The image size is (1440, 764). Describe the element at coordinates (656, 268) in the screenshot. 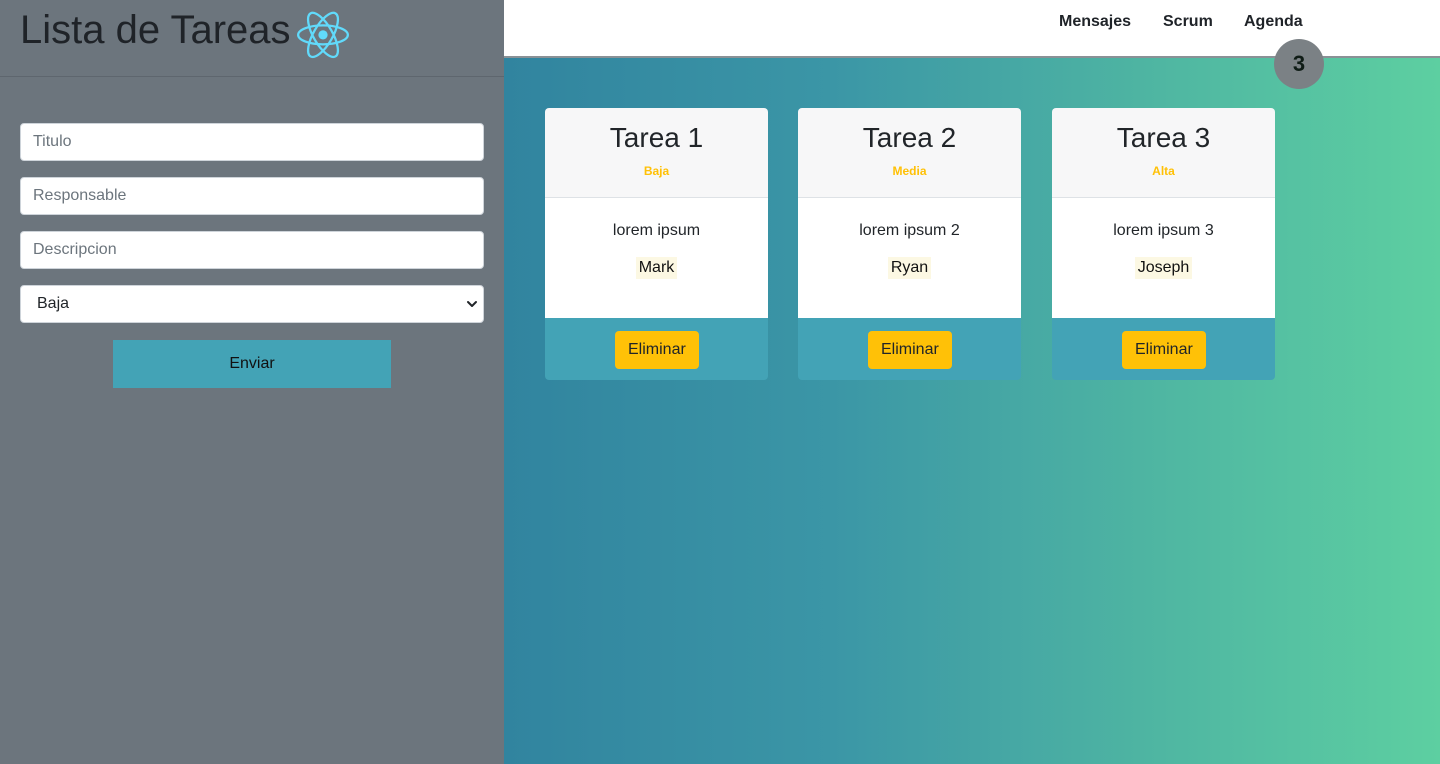

I see `task-responsible: Mark` at that location.